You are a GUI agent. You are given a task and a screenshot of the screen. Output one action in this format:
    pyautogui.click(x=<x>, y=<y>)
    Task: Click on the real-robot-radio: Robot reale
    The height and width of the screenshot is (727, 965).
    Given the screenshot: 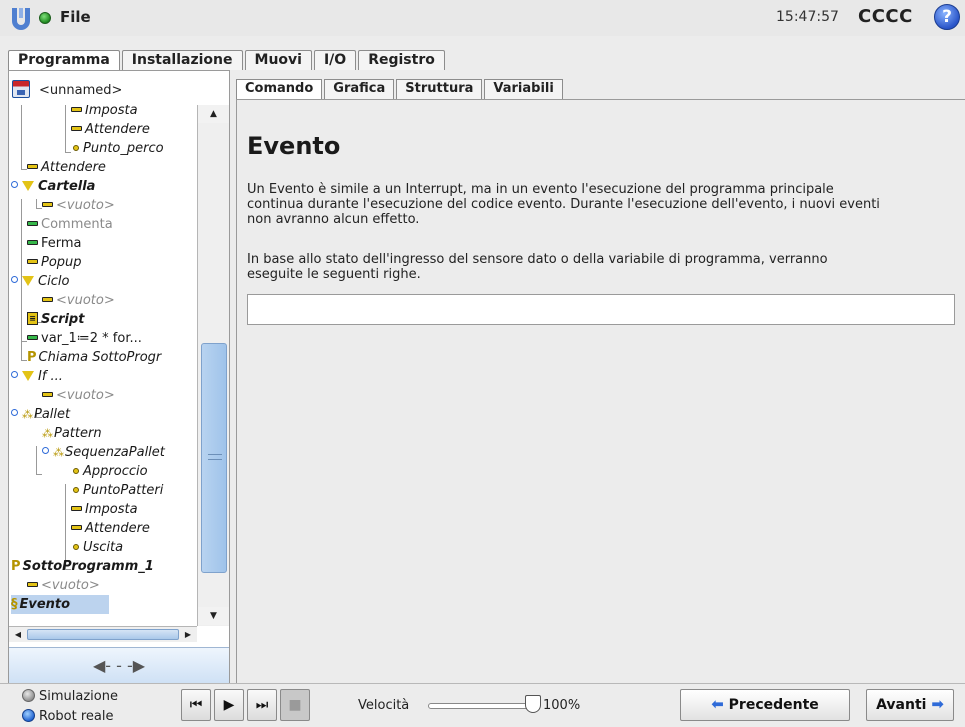 What is the action you would take?
    pyautogui.click(x=67, y=716)
    